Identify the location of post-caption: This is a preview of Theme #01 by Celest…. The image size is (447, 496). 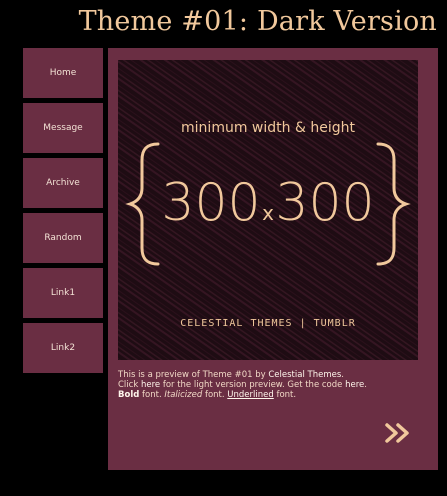
(274, 385).